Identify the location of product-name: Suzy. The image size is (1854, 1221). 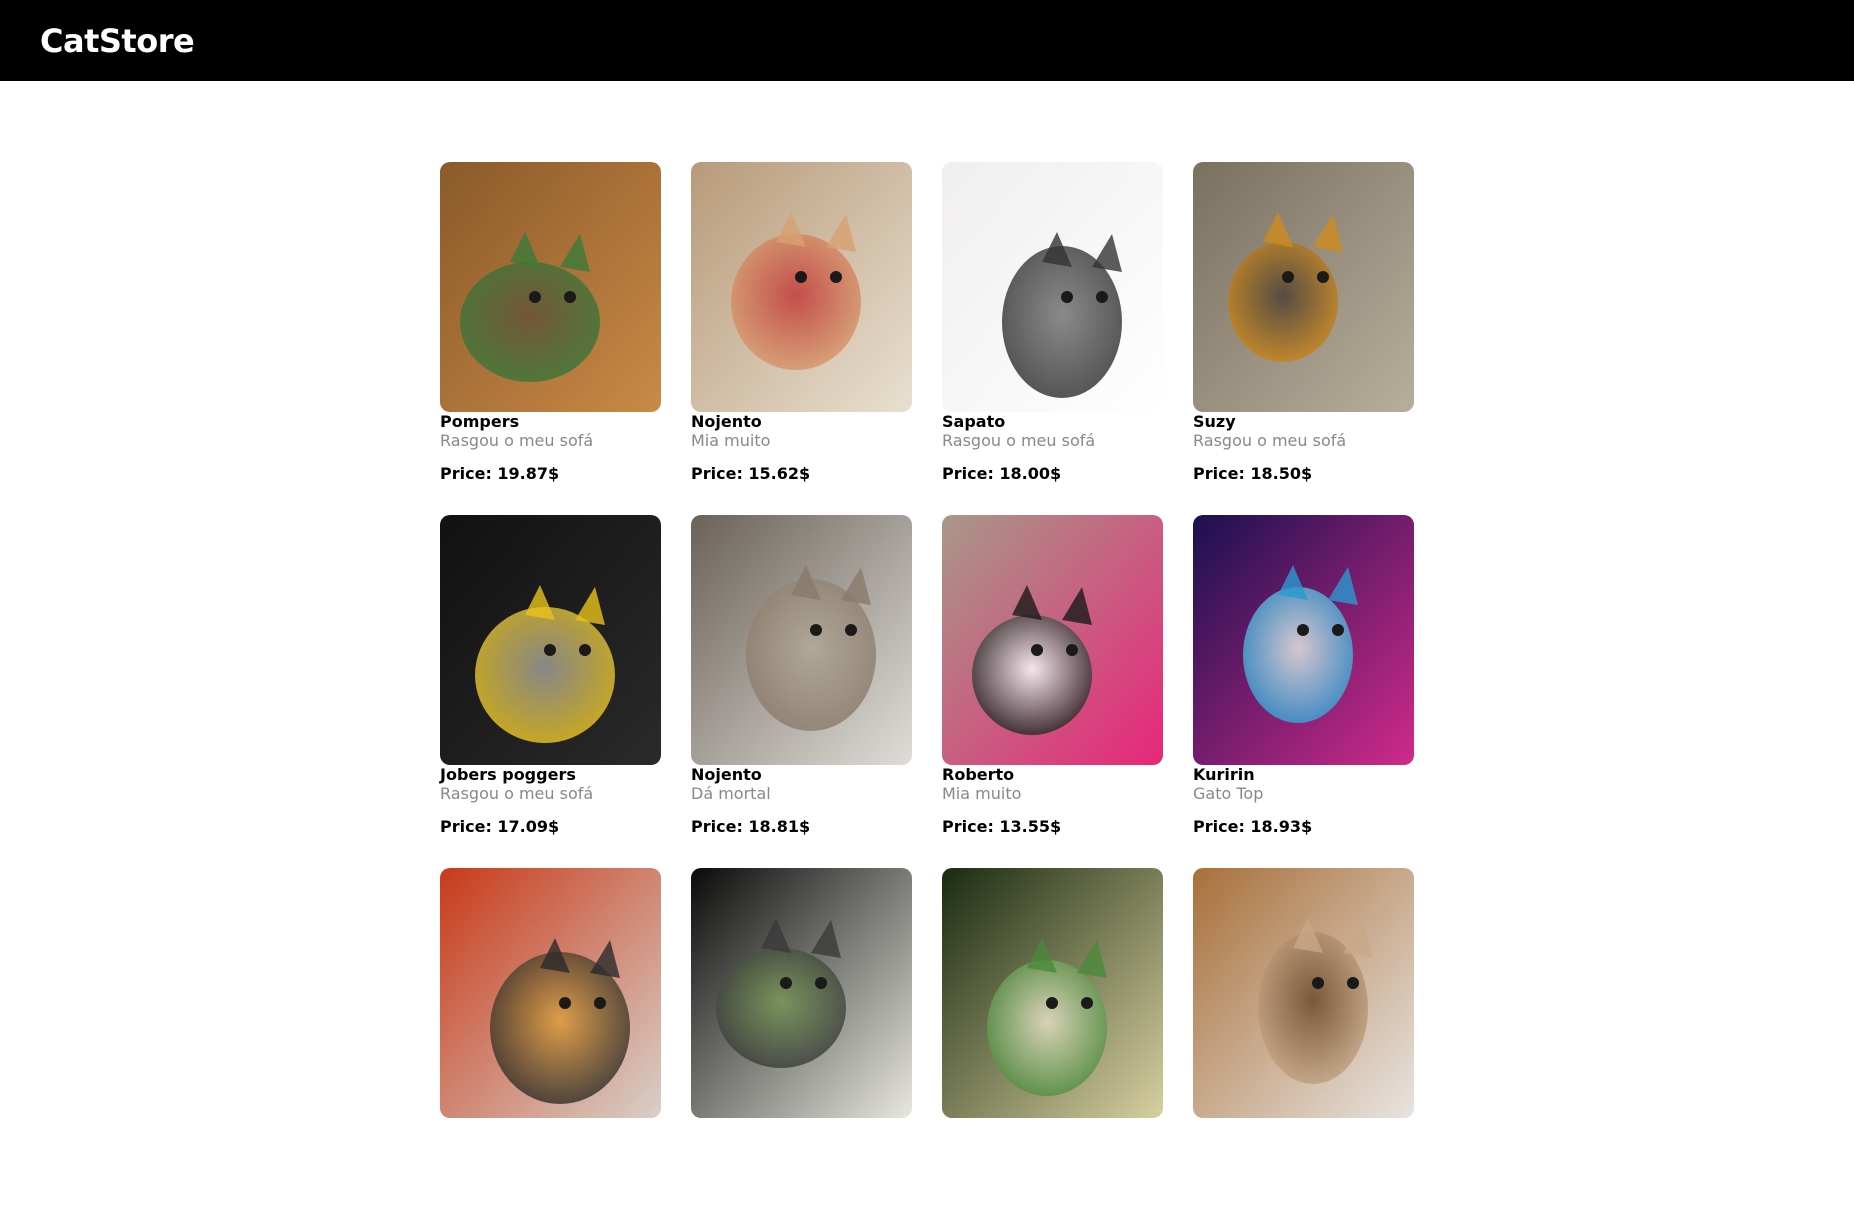
(1214, 421).